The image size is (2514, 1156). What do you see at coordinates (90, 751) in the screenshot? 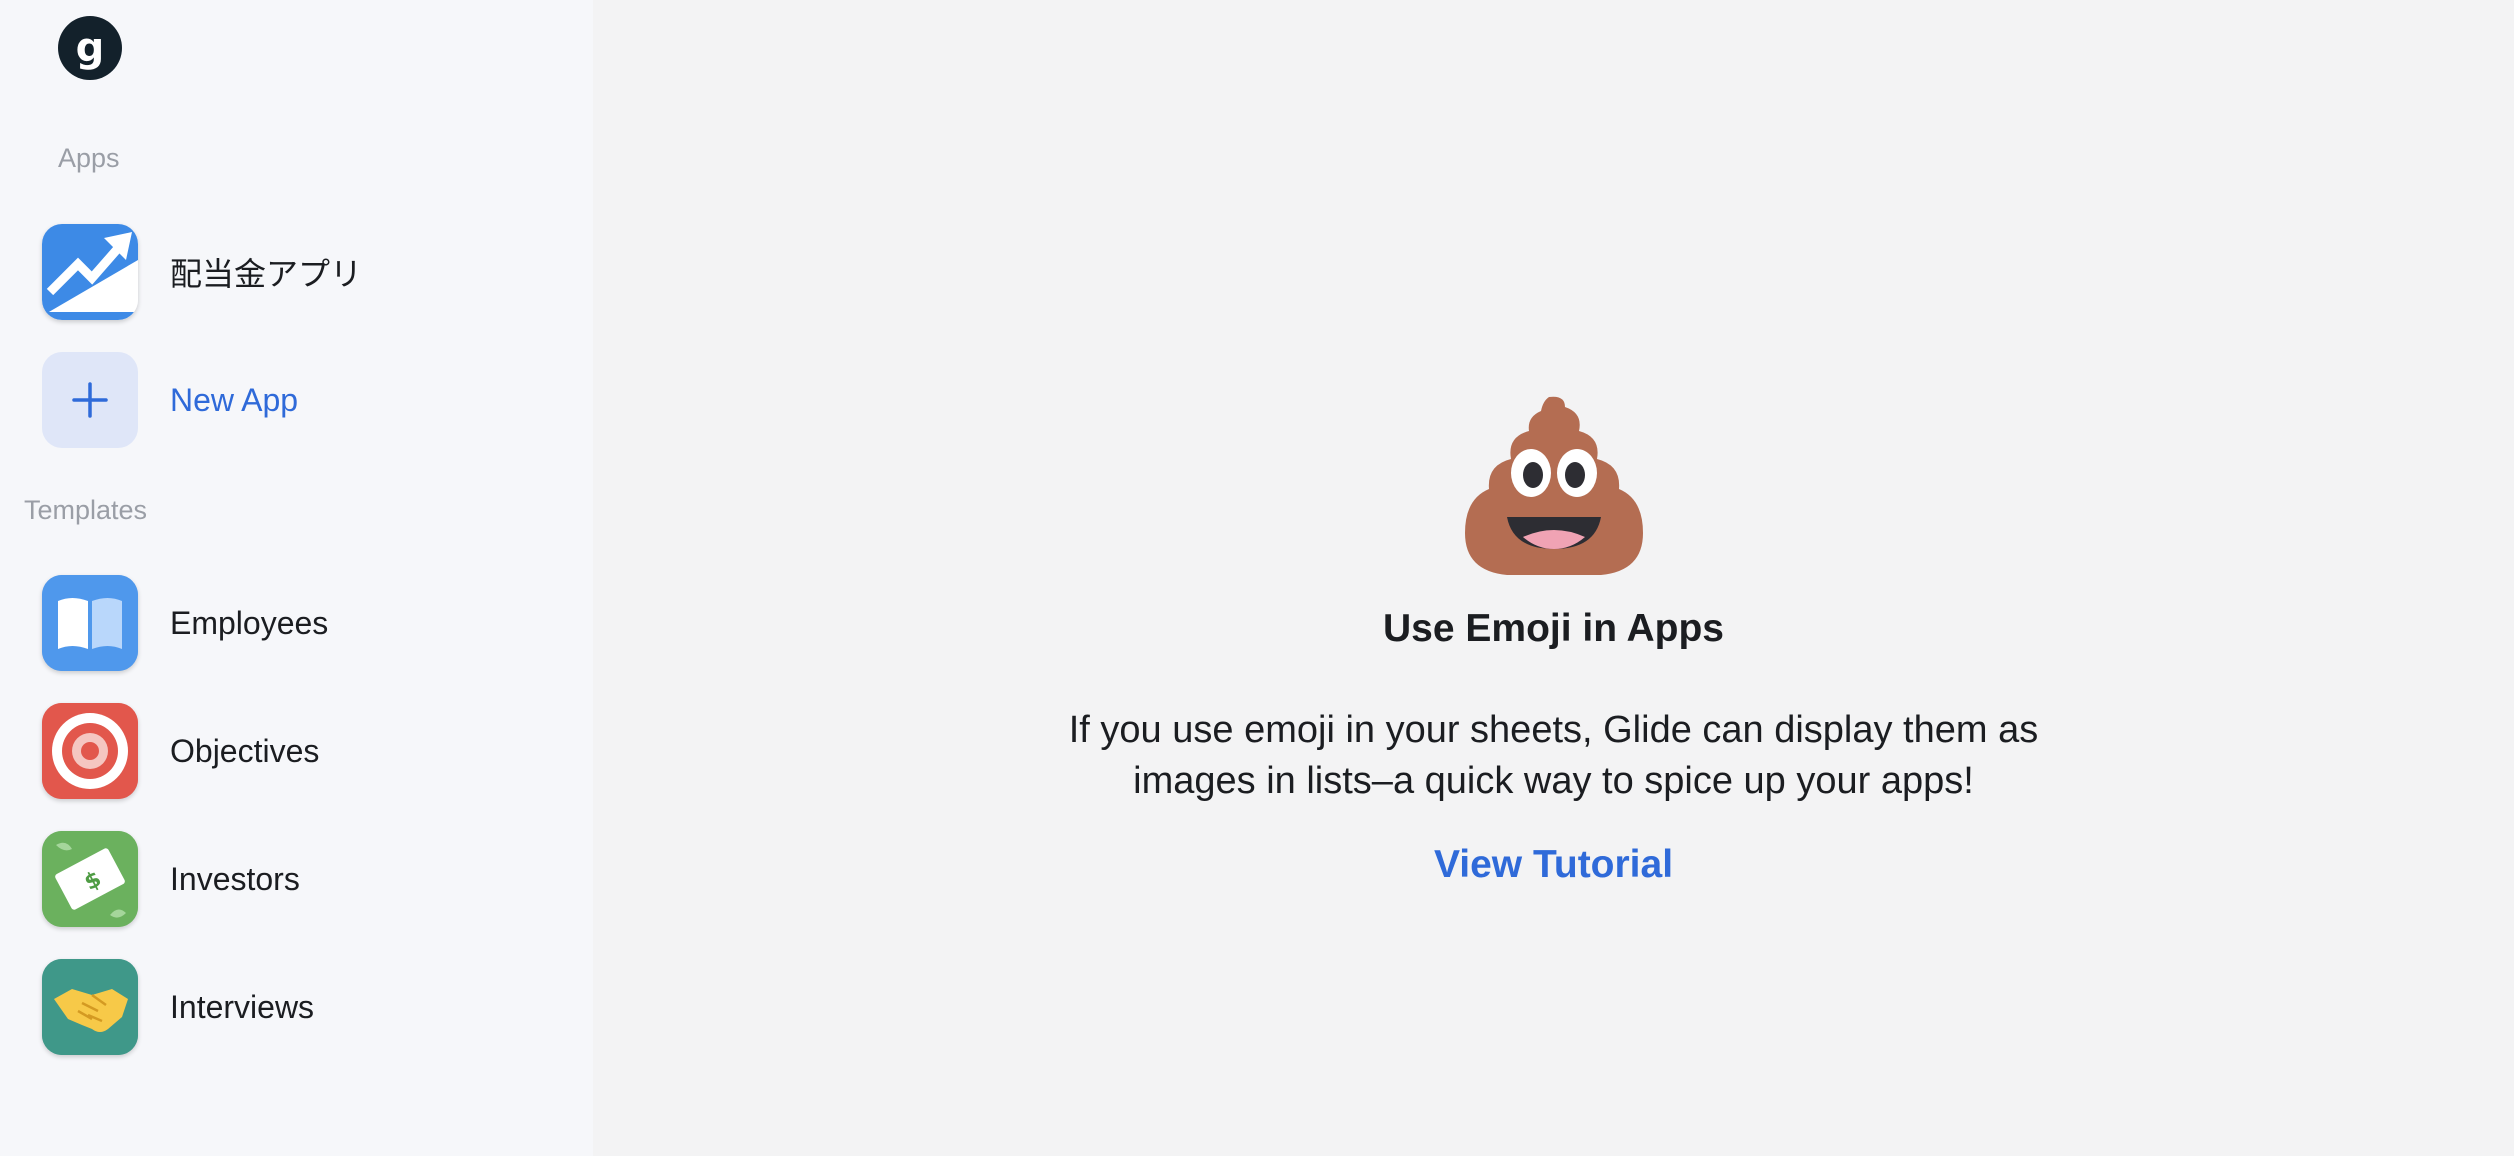
I see `target-icon` at bounding box center [90, 751].